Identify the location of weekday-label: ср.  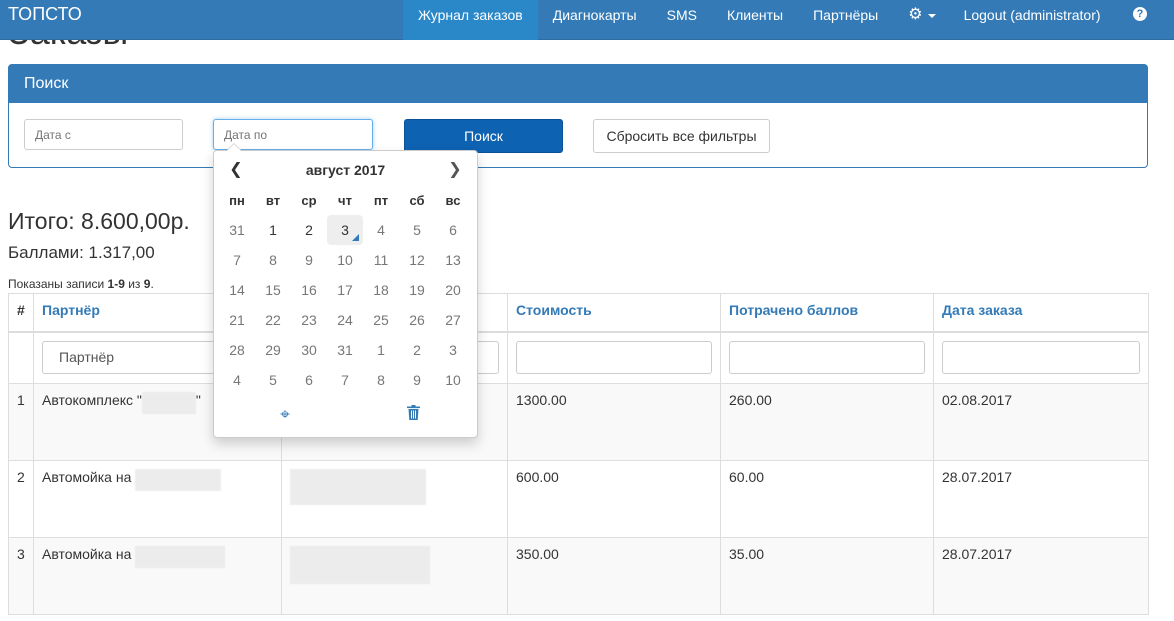
(309, 200).